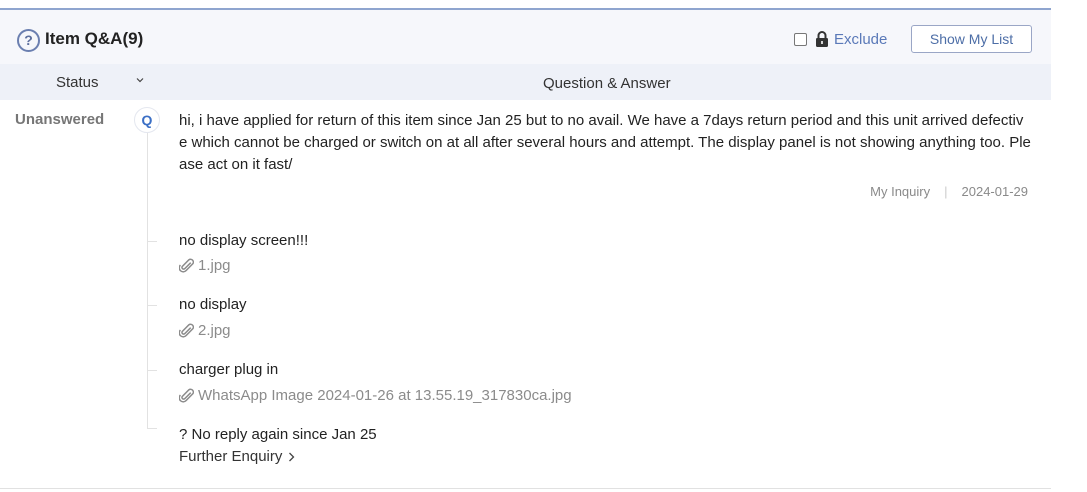 The image size is (1087, 492). Describe the element at coordinates (900, 191) in the screenshot. I see `meta-type: My Inquiry` at that location.